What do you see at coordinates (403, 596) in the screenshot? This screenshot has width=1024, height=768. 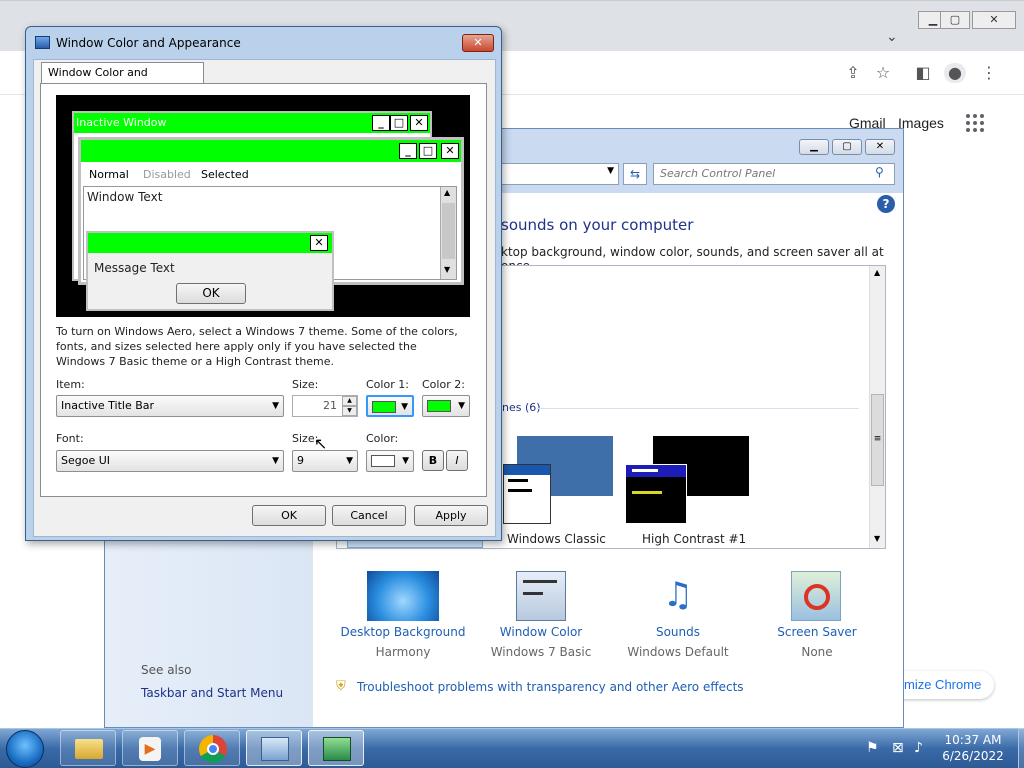 I see `desktop-background-icon` at bounding box center [403, 596].